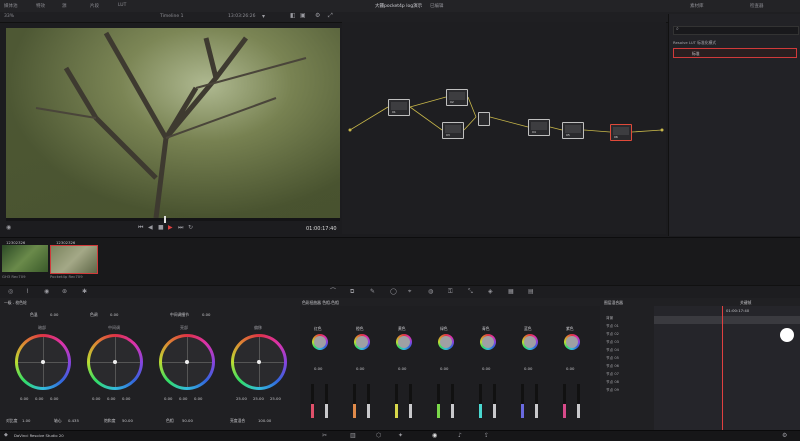 The image size is (800, 441). Describe the element at coordinates (171, 17) in the screenshot. I see `timeline-select: Timeline 1` at that location.